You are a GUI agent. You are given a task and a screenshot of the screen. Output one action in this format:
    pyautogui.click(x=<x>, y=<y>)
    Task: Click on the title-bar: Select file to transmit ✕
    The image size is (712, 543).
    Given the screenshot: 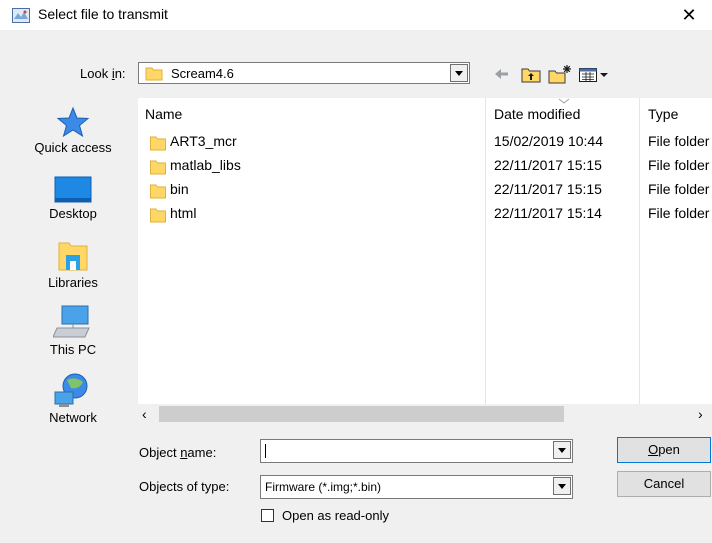 What is the action you would take?
    pyautogui.click(x=356, y=15)
    